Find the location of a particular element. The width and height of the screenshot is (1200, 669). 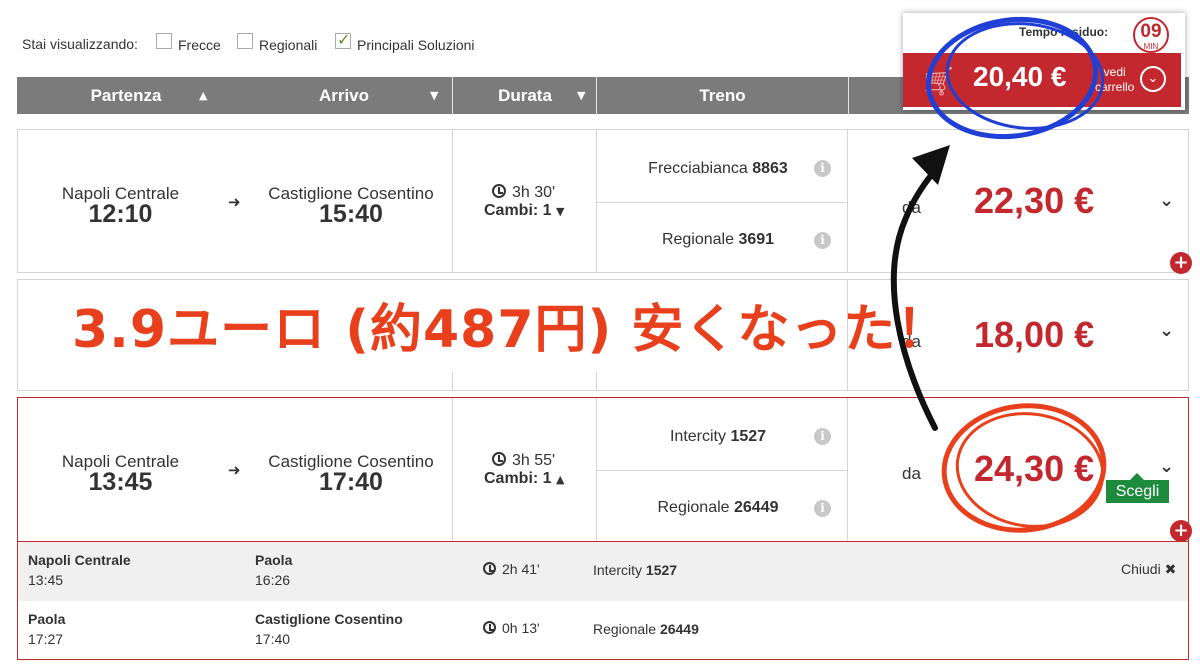

leg-from-station: Napoli Centrale is located at coordinates (79, 560).